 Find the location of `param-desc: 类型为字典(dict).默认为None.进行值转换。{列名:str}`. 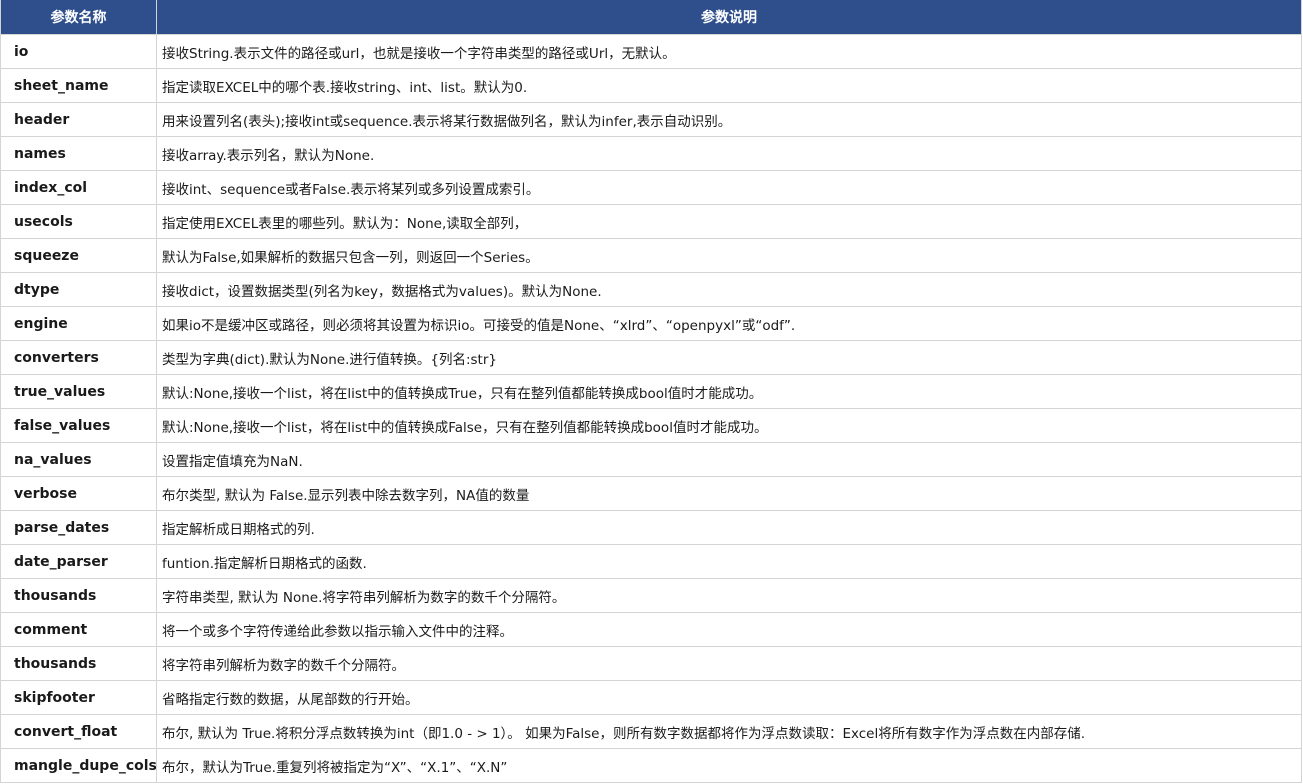

param-desc: 类型为字典(dict).默认为None.进行值转换。{列名:str} is located at coordinates (729, 357).